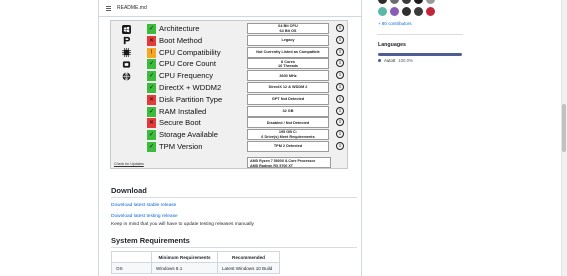 The image size is (567, 276). I want to click on table-header-row: Minimum Requirements Recommended, so click(195, 257).